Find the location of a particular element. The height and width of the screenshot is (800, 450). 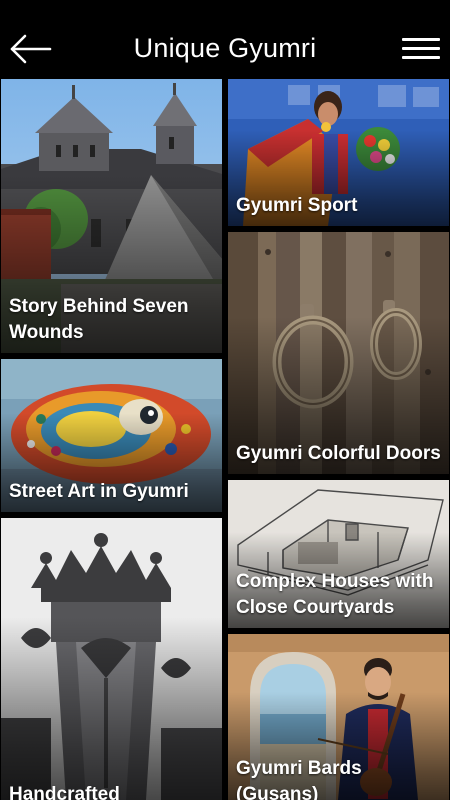

back-arrow-icon is located at coordinates (31, 49).